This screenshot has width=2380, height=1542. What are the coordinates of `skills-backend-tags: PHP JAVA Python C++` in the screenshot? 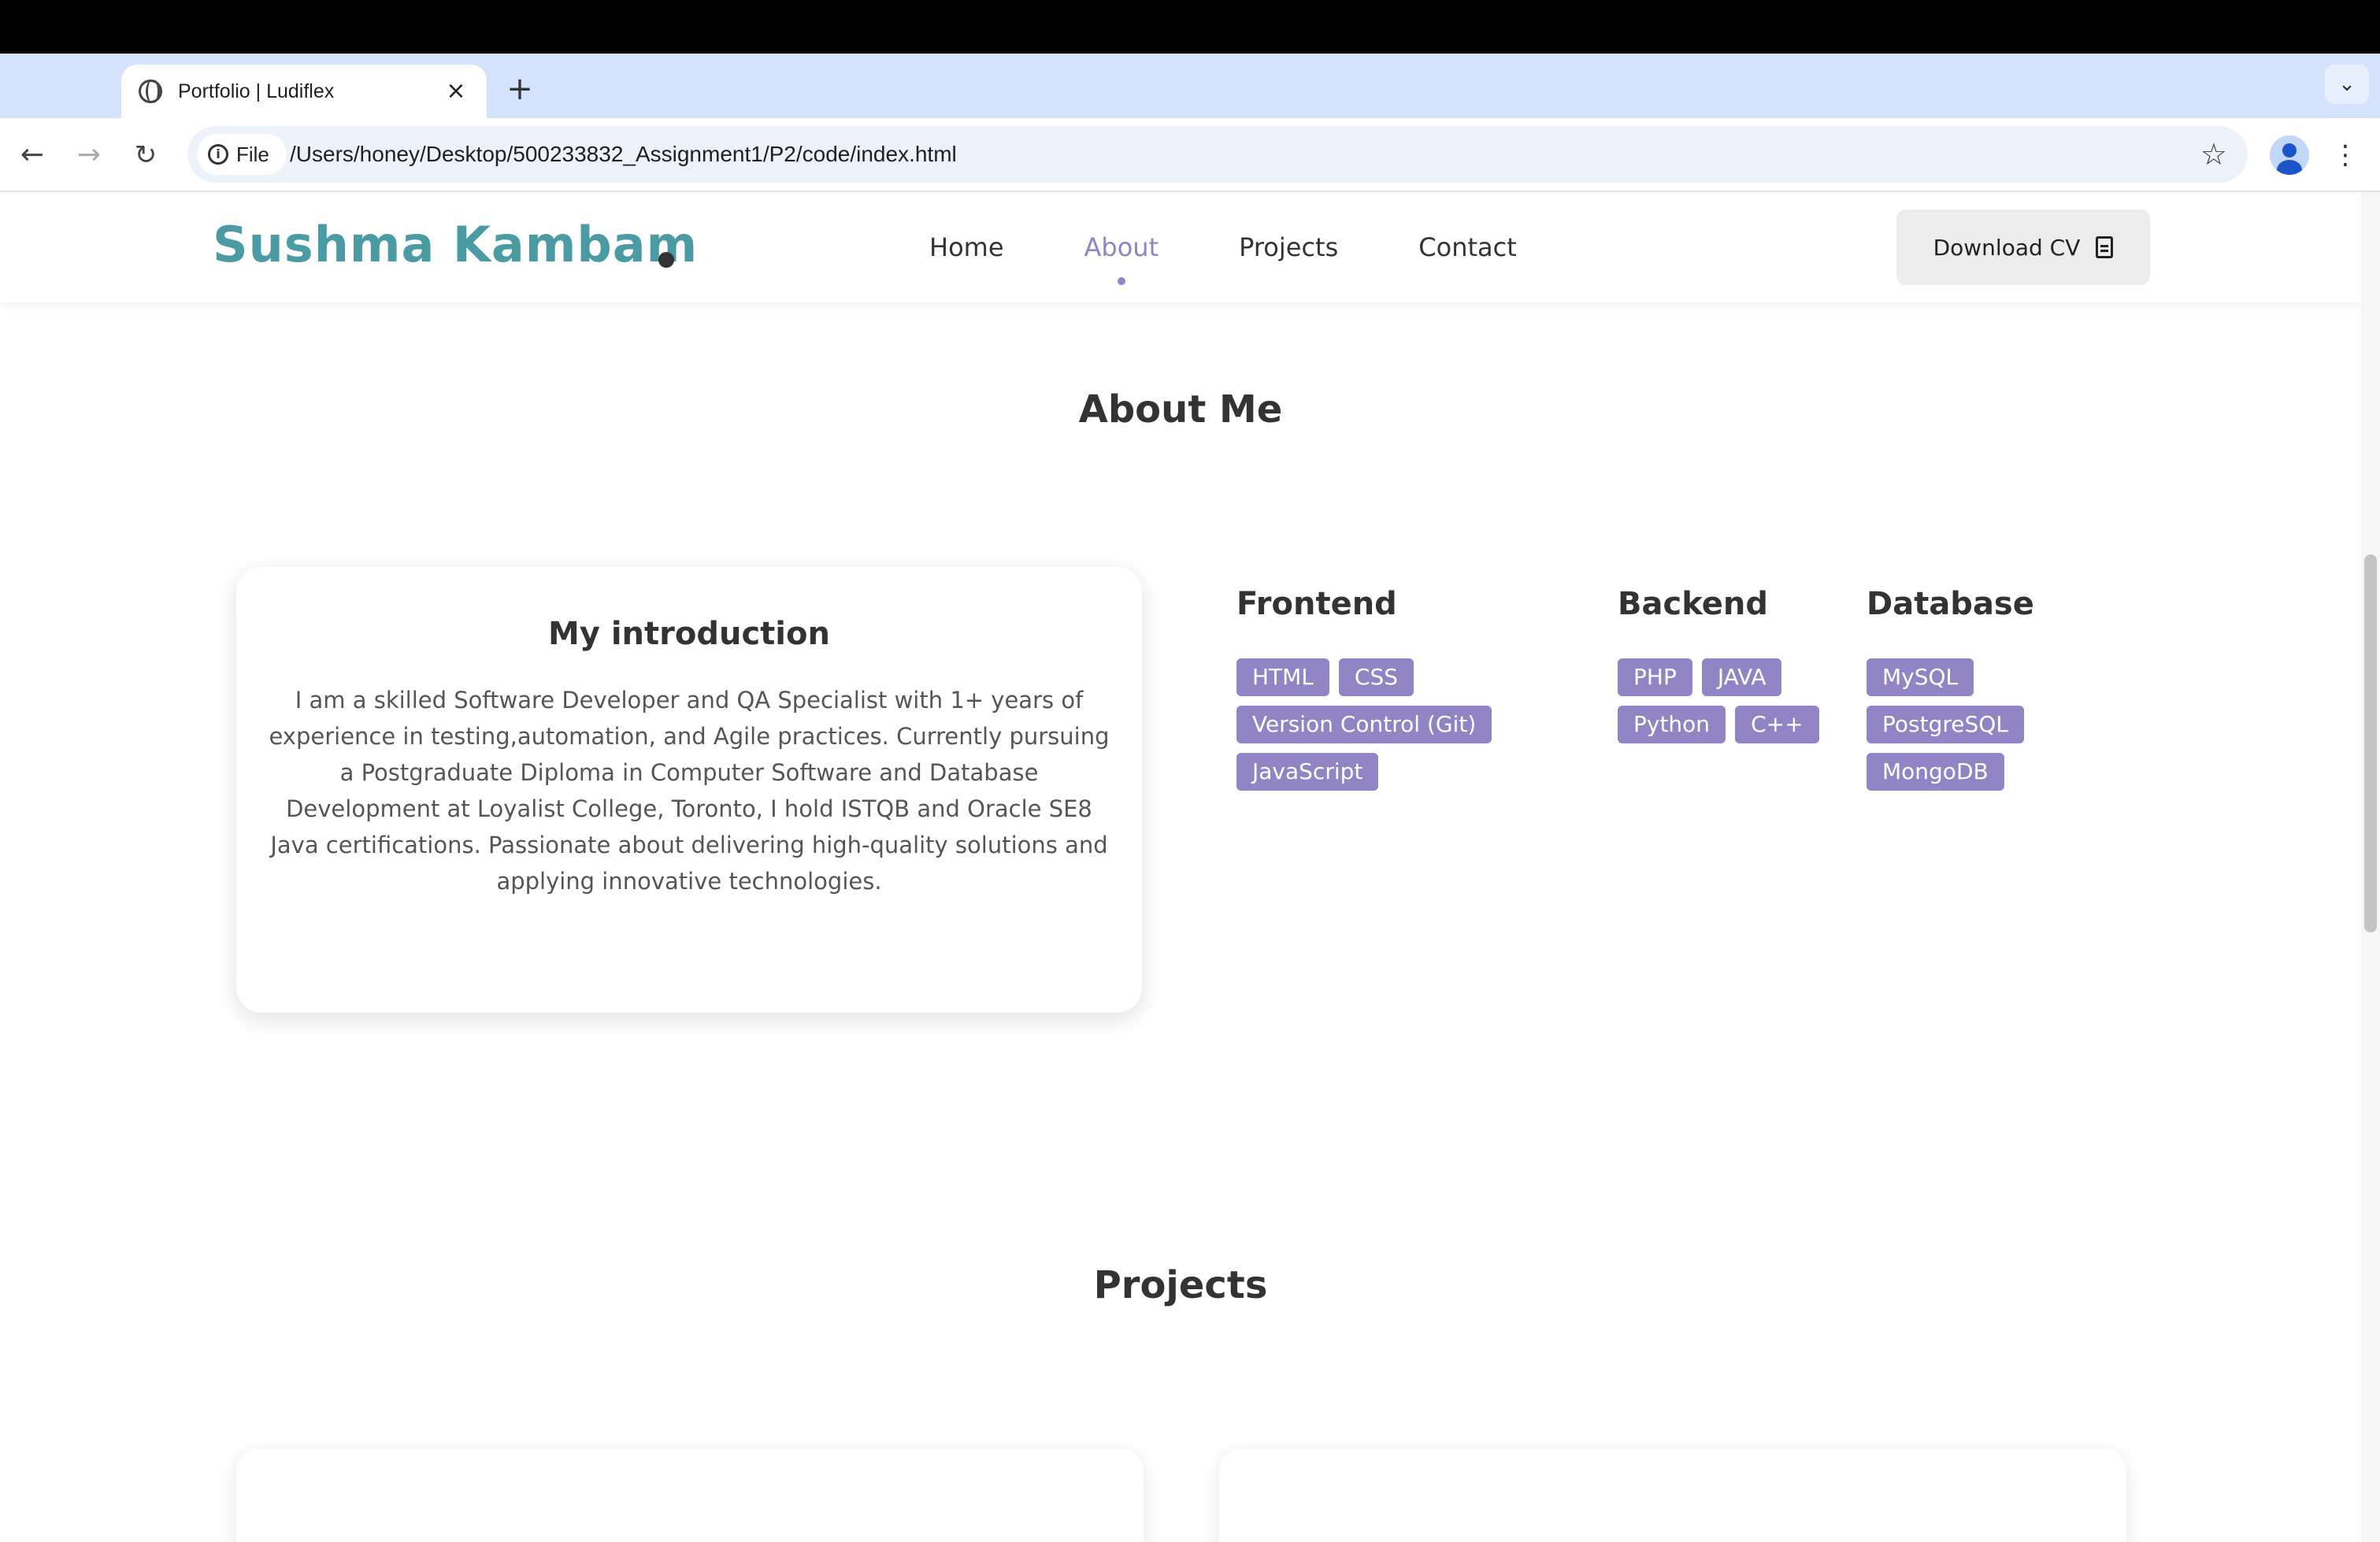 It's located at (1724, 700).